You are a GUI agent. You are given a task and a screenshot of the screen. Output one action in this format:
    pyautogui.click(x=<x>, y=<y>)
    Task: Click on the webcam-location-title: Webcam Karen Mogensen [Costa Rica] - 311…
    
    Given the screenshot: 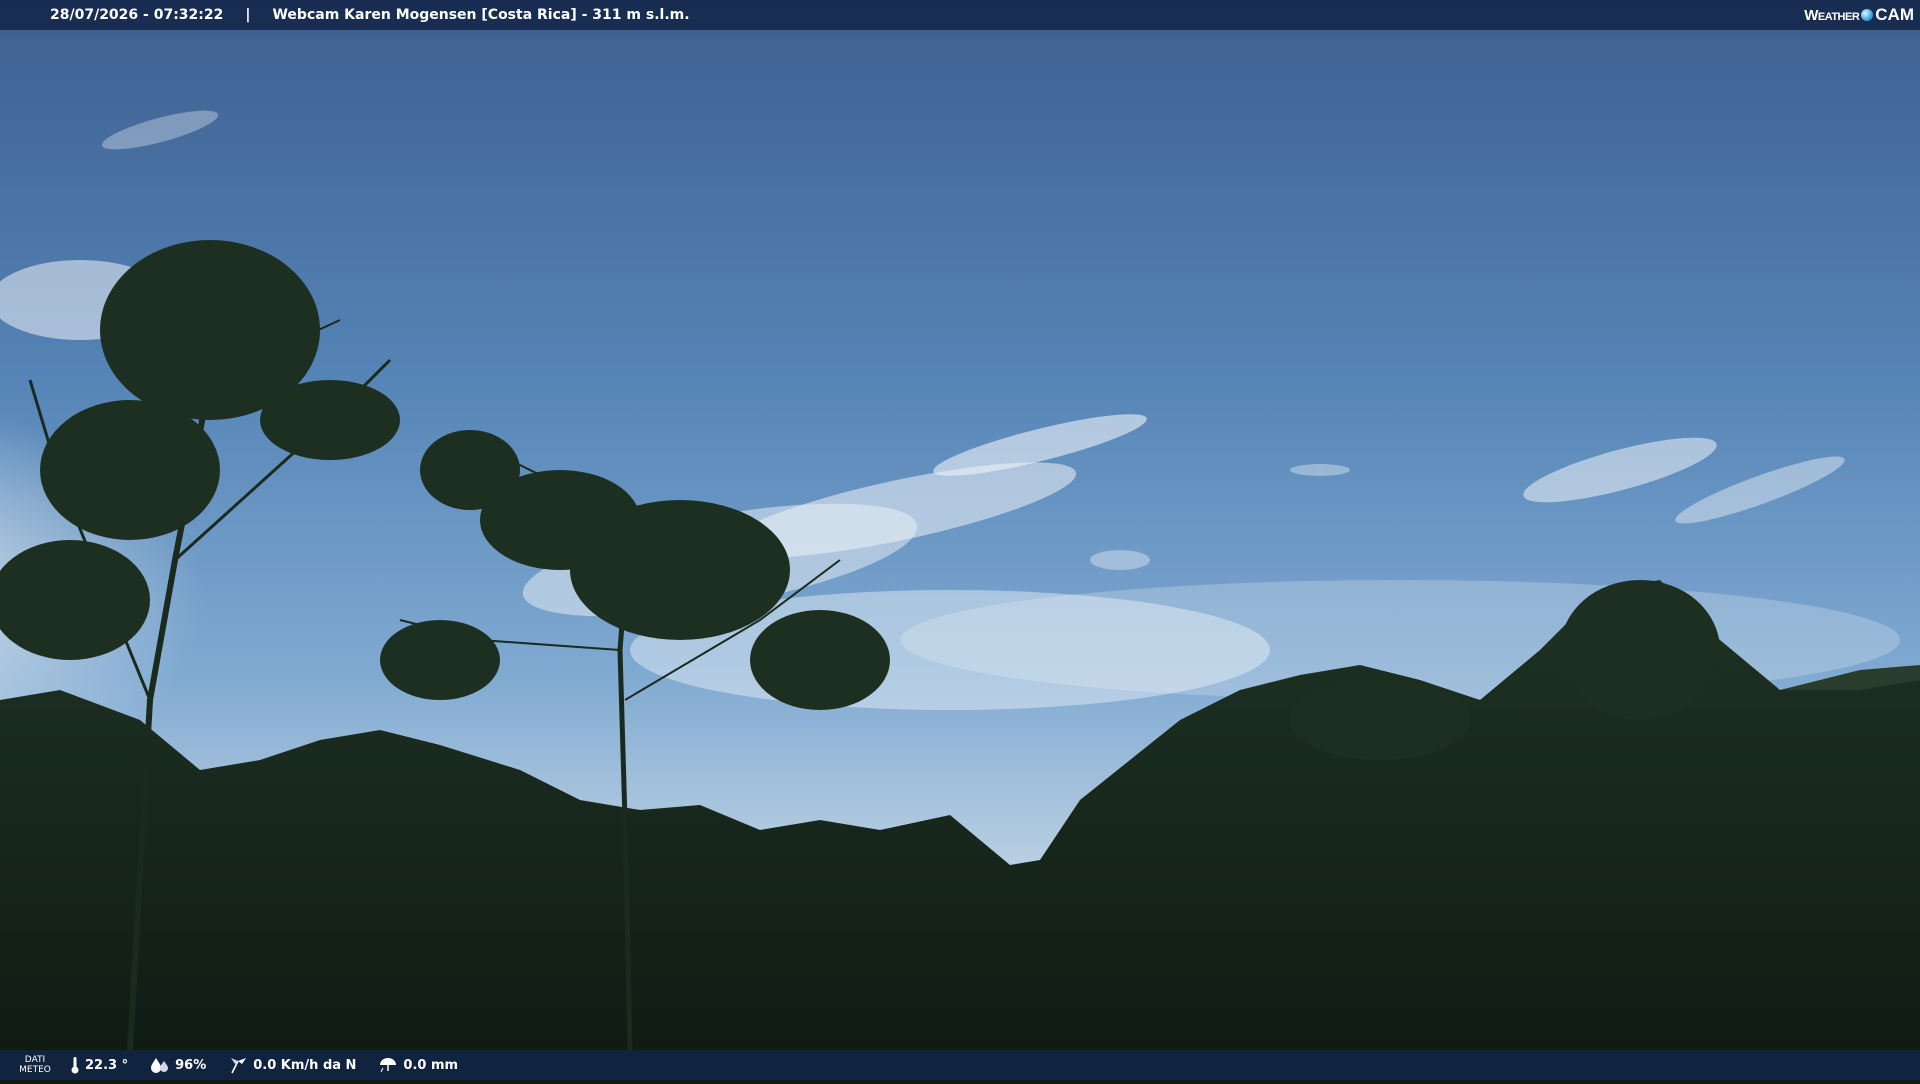 What is the action you would take?
    pyautogui.click(x=481, y=15)
    